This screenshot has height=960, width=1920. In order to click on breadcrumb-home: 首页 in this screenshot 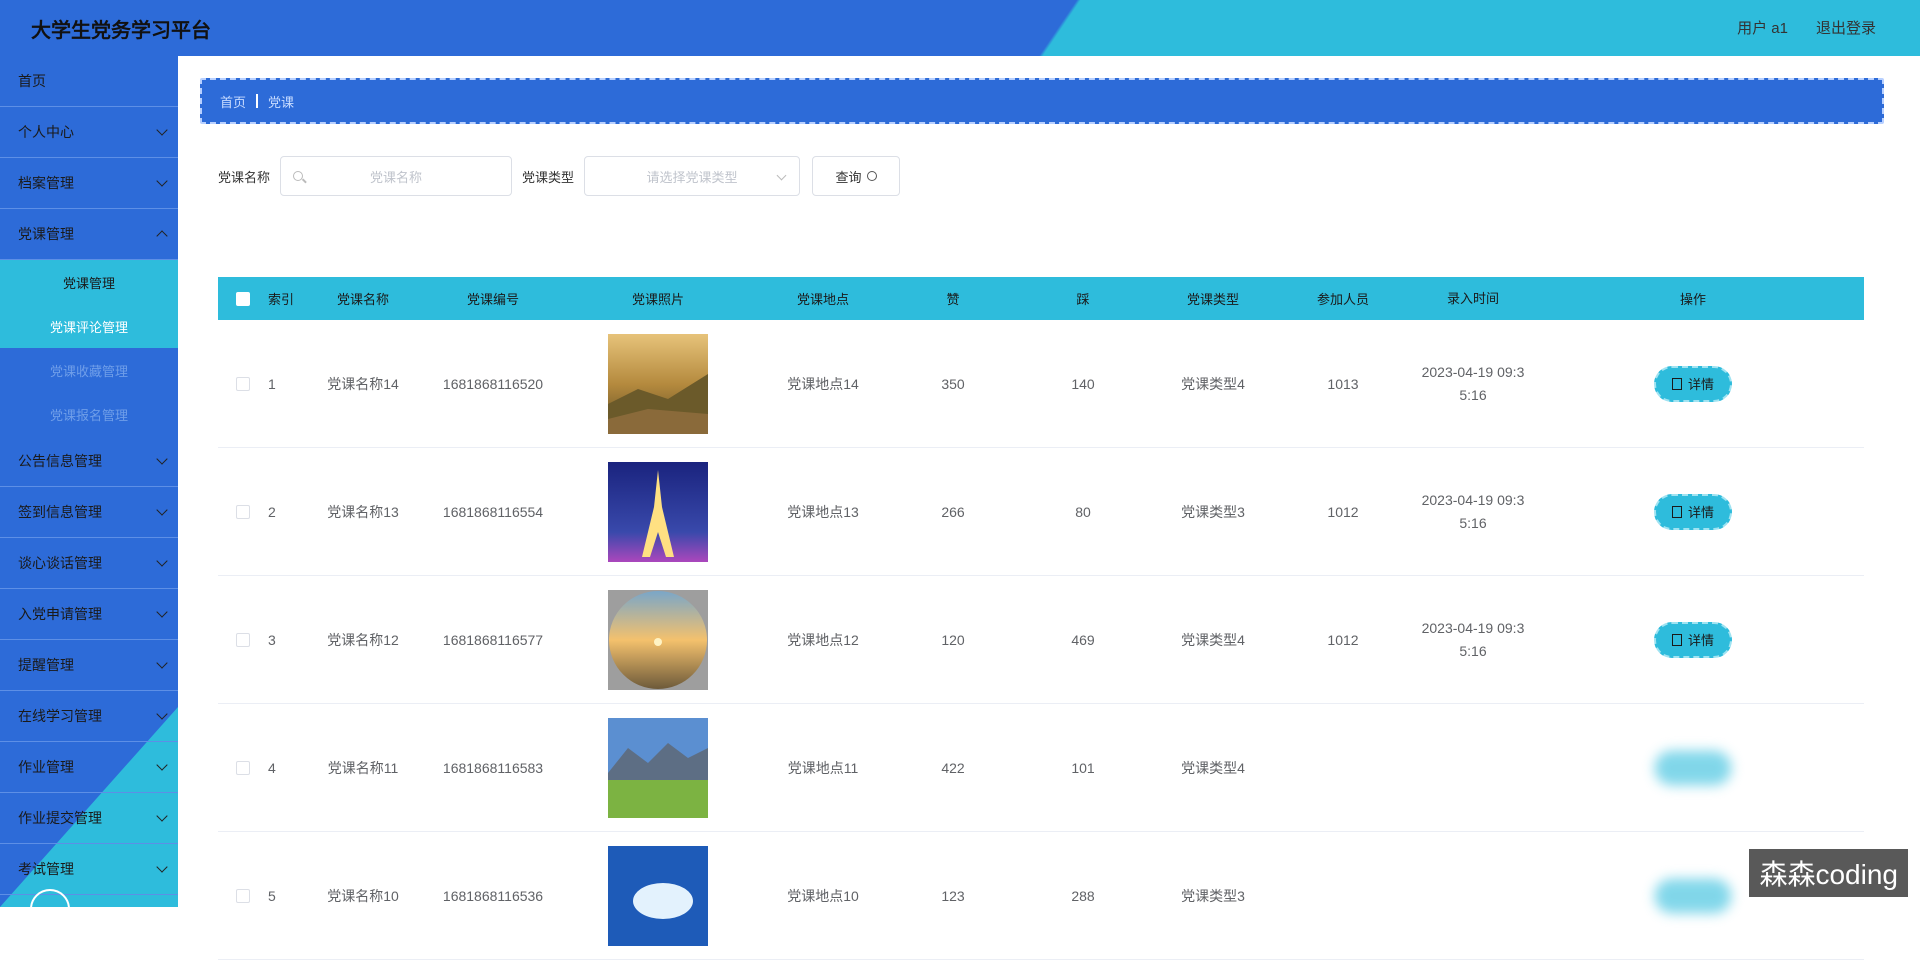, I will do `click(233, 101)`.